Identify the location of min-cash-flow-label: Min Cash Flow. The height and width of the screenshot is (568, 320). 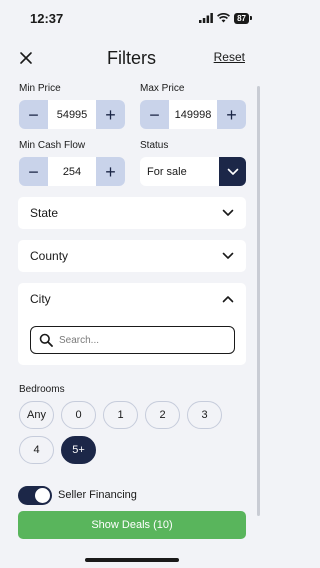
(52, 145).